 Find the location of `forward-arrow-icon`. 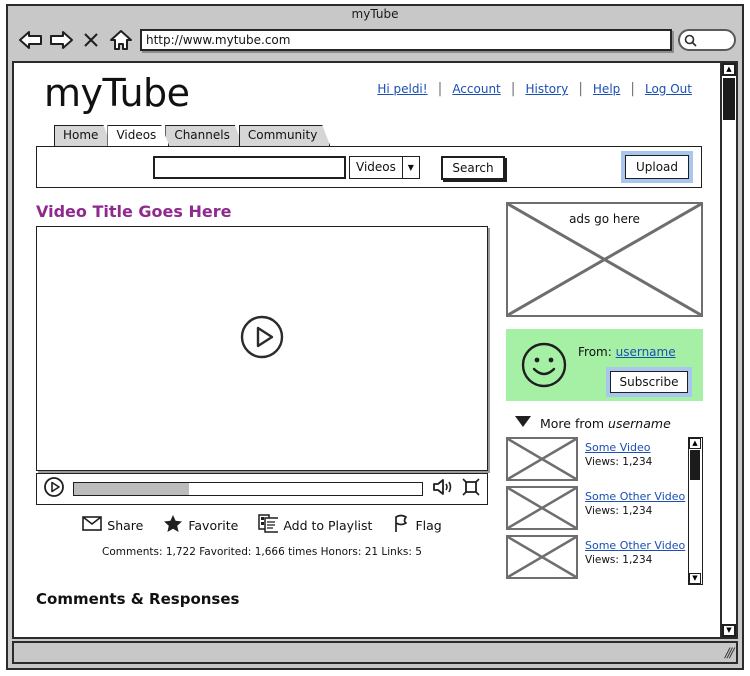

forward-arrow-icon is located at coordinates (61, 40).